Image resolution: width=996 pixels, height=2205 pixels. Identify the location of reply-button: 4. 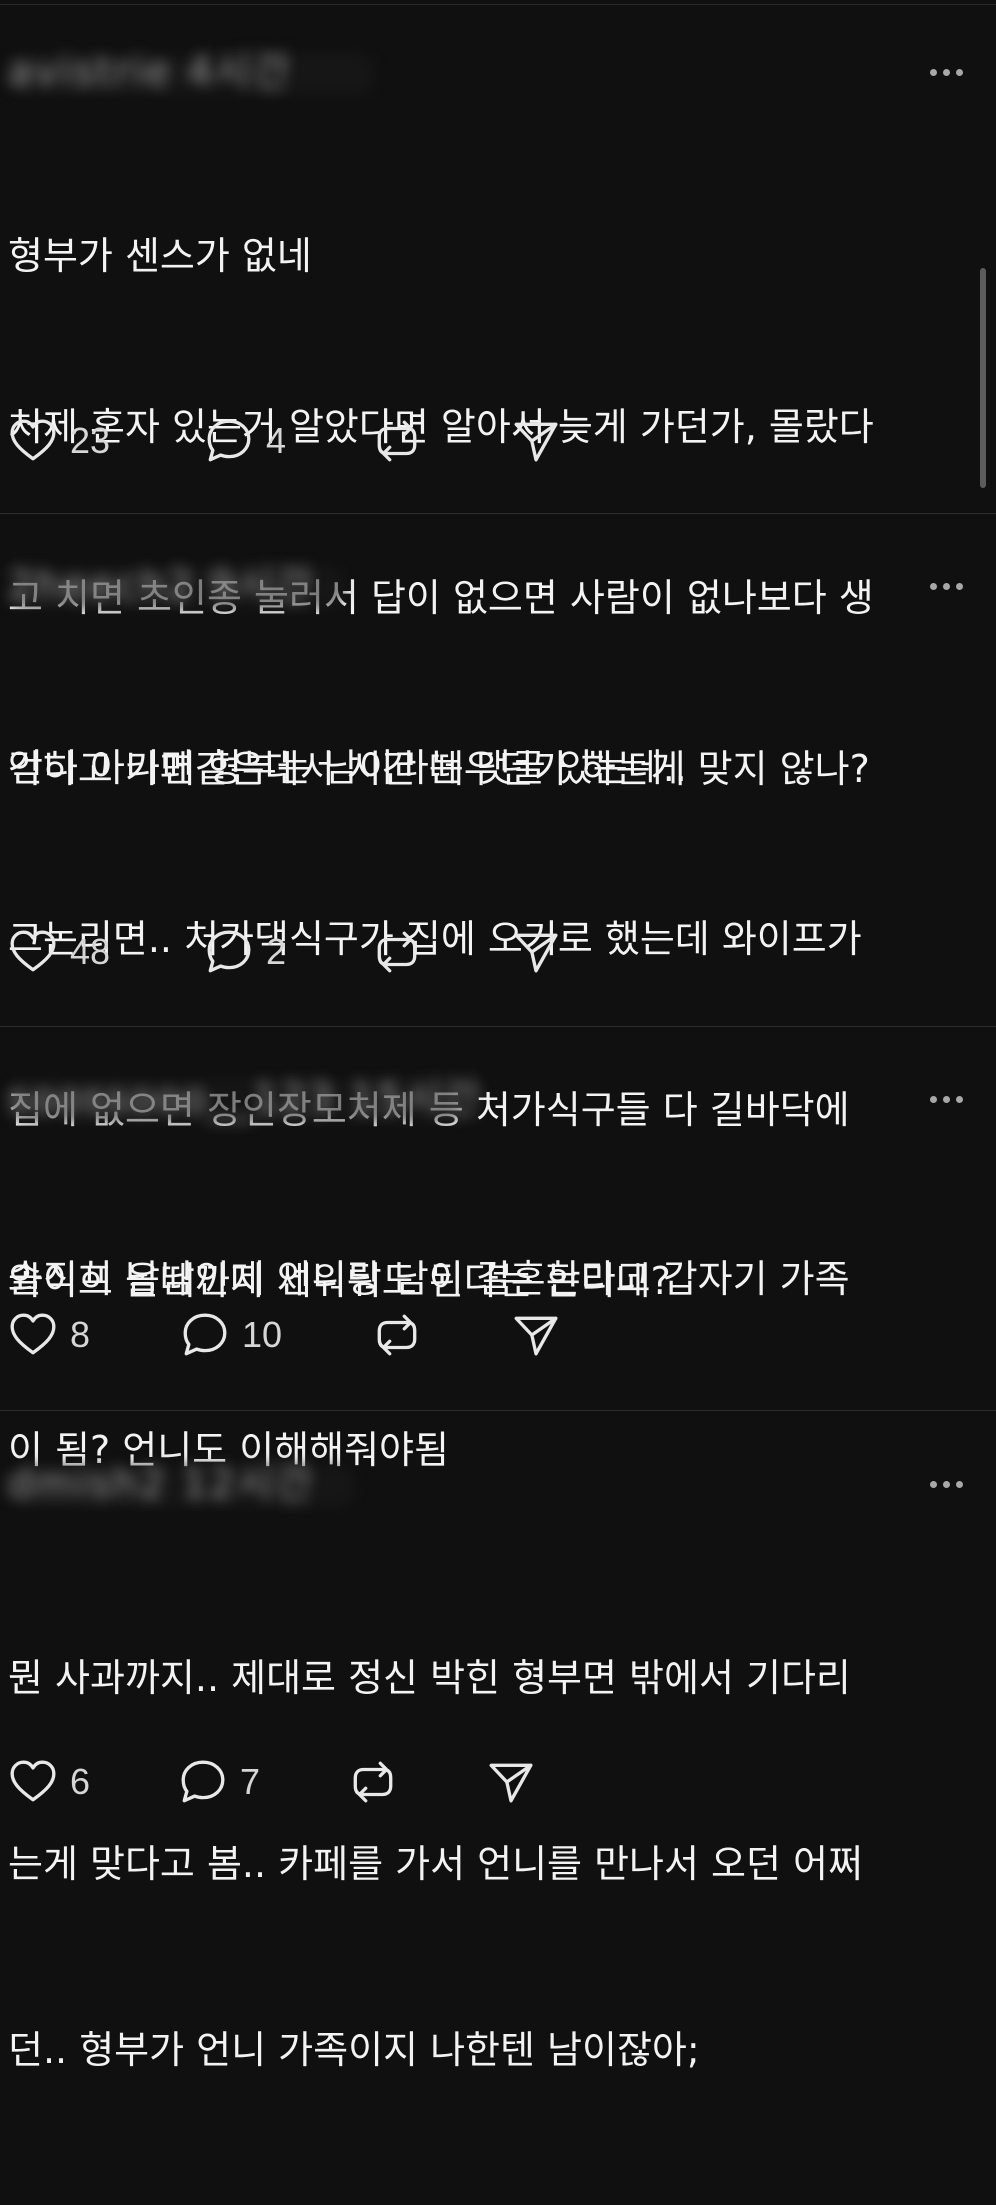
(245, 441).